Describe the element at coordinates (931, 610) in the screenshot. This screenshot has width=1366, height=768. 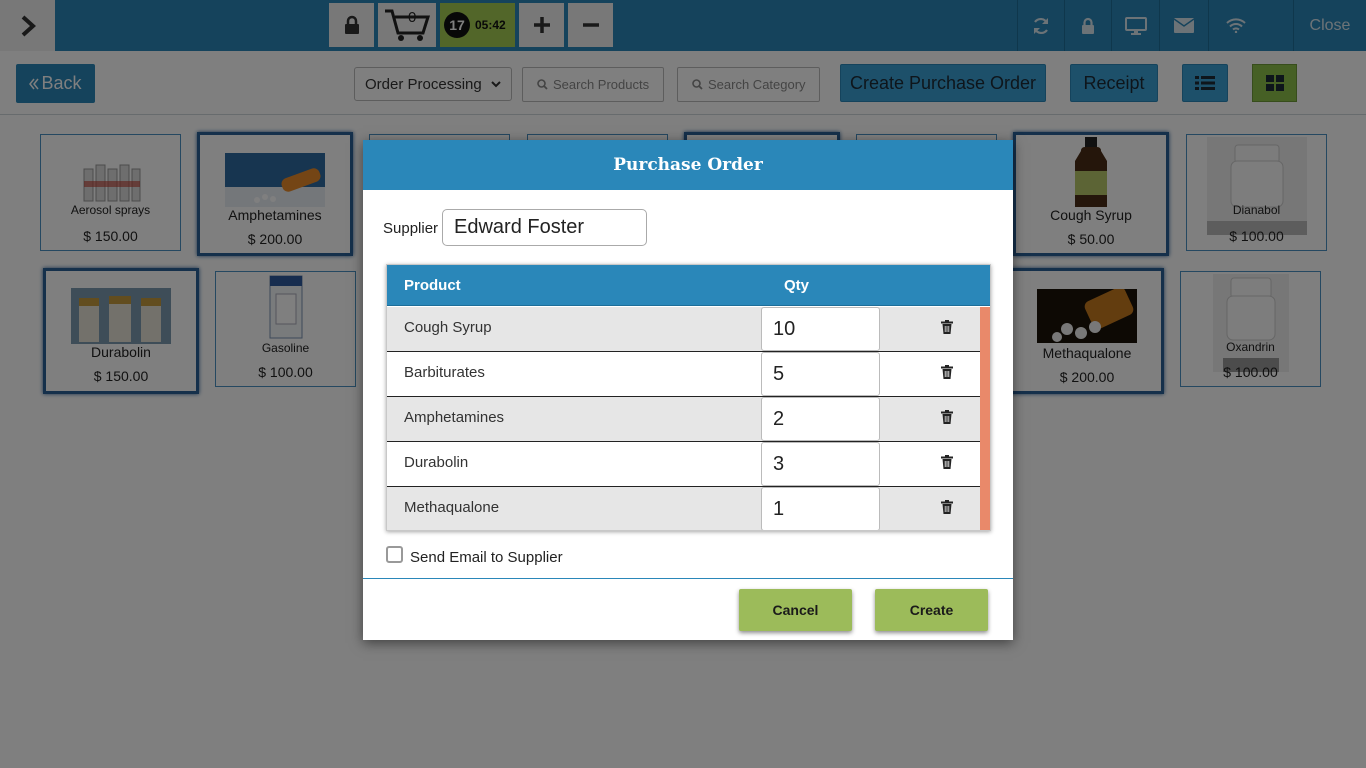
I see `create-button: Create` at that location.